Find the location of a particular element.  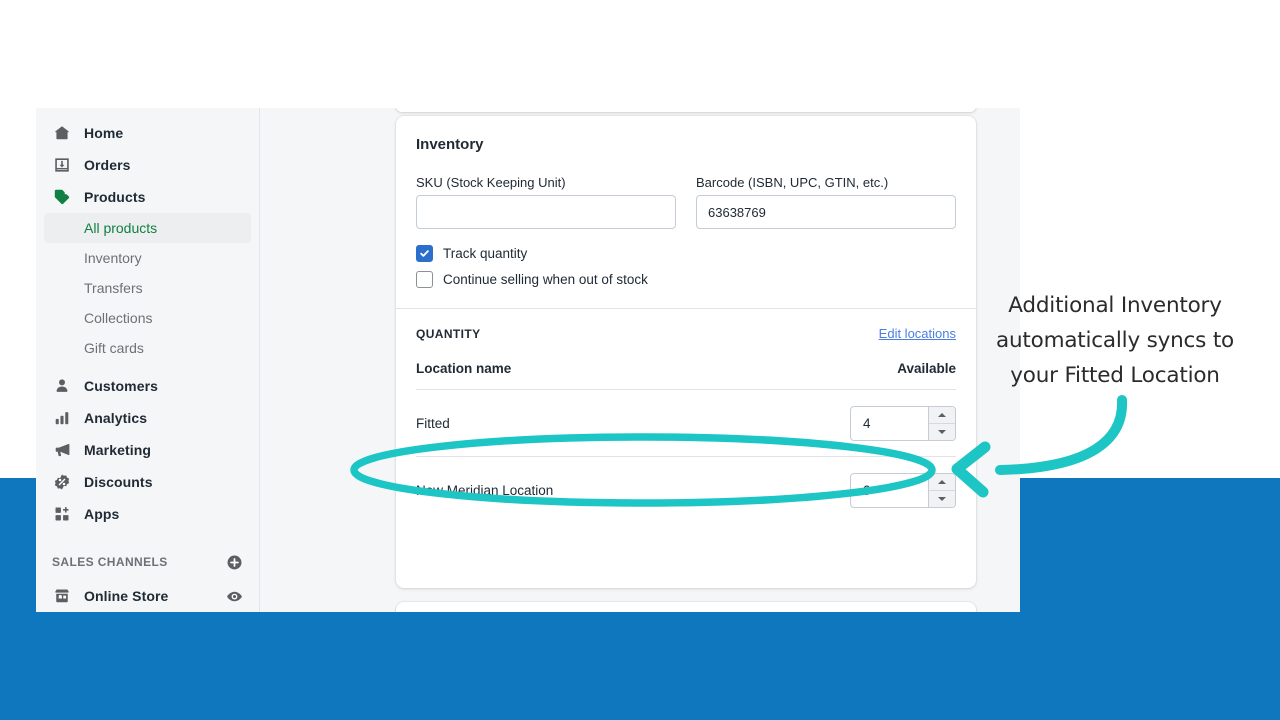

column-header-available: Available is located at coordinates (926, 368).